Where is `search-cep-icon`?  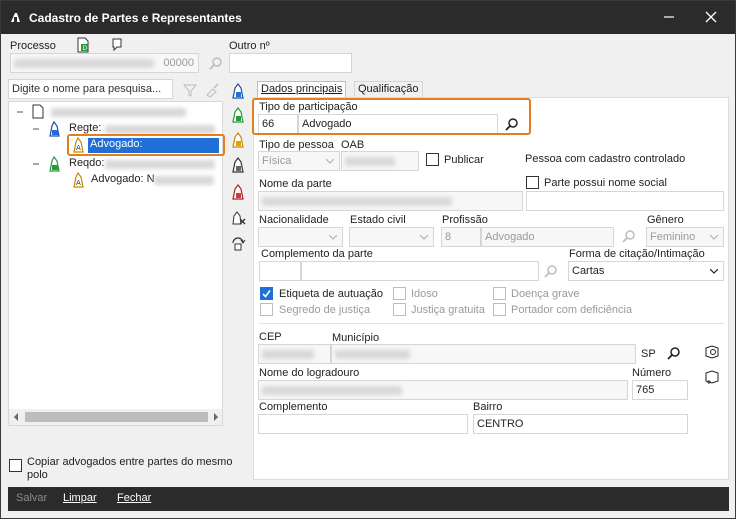
search-cep-icon is located at coordinates (712, 352).